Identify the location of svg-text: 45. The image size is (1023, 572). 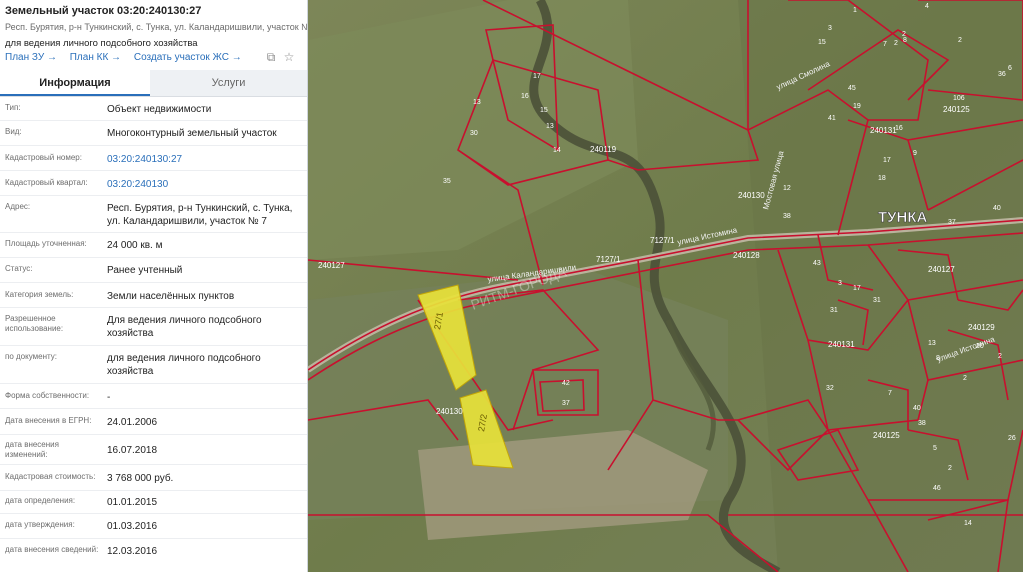
(852, 88).